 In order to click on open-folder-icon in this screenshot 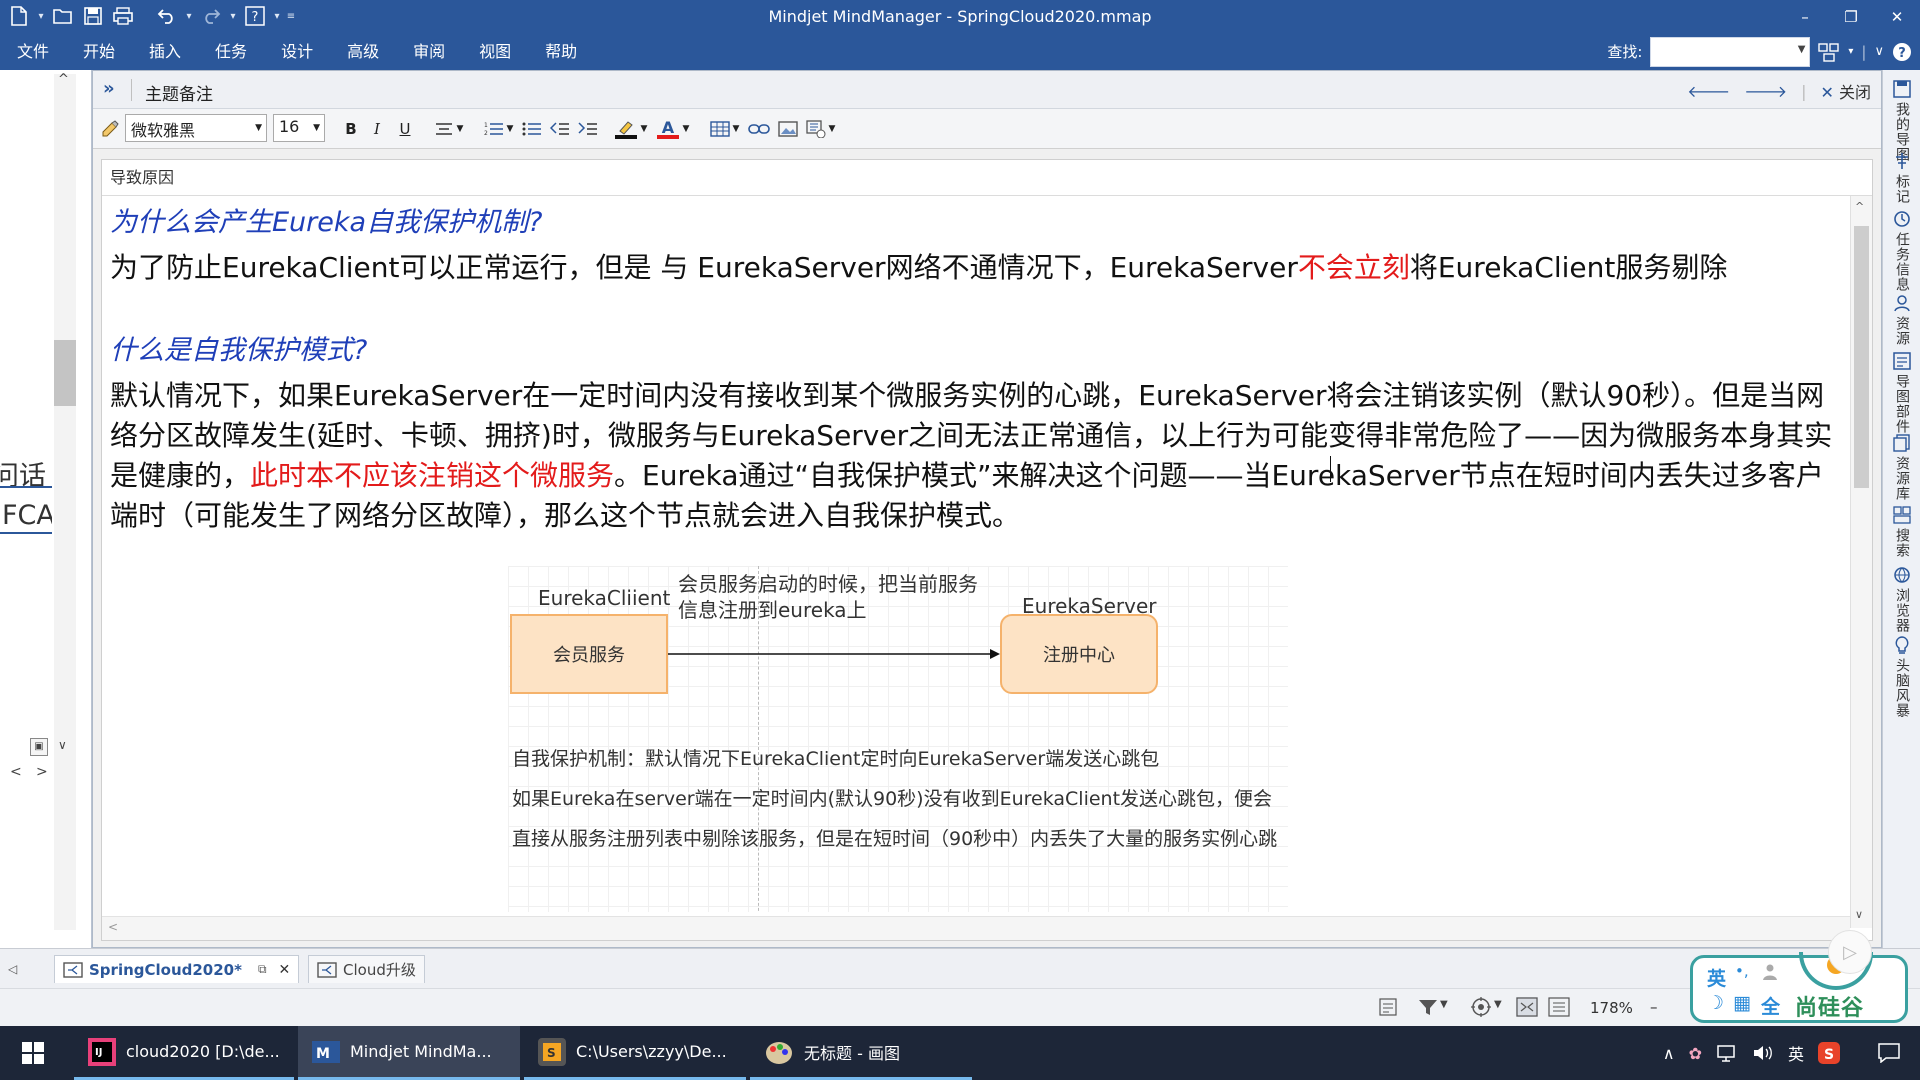, I will do `click(63, 16)`.